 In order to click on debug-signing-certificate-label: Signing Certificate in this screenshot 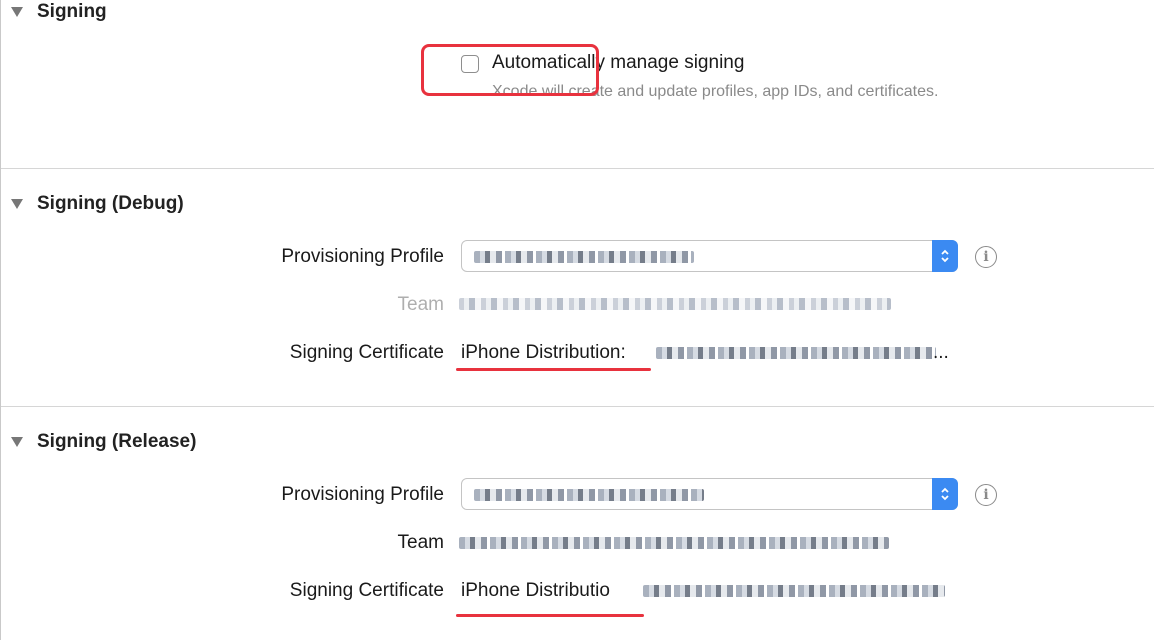, I will do `click(366, 352)`.